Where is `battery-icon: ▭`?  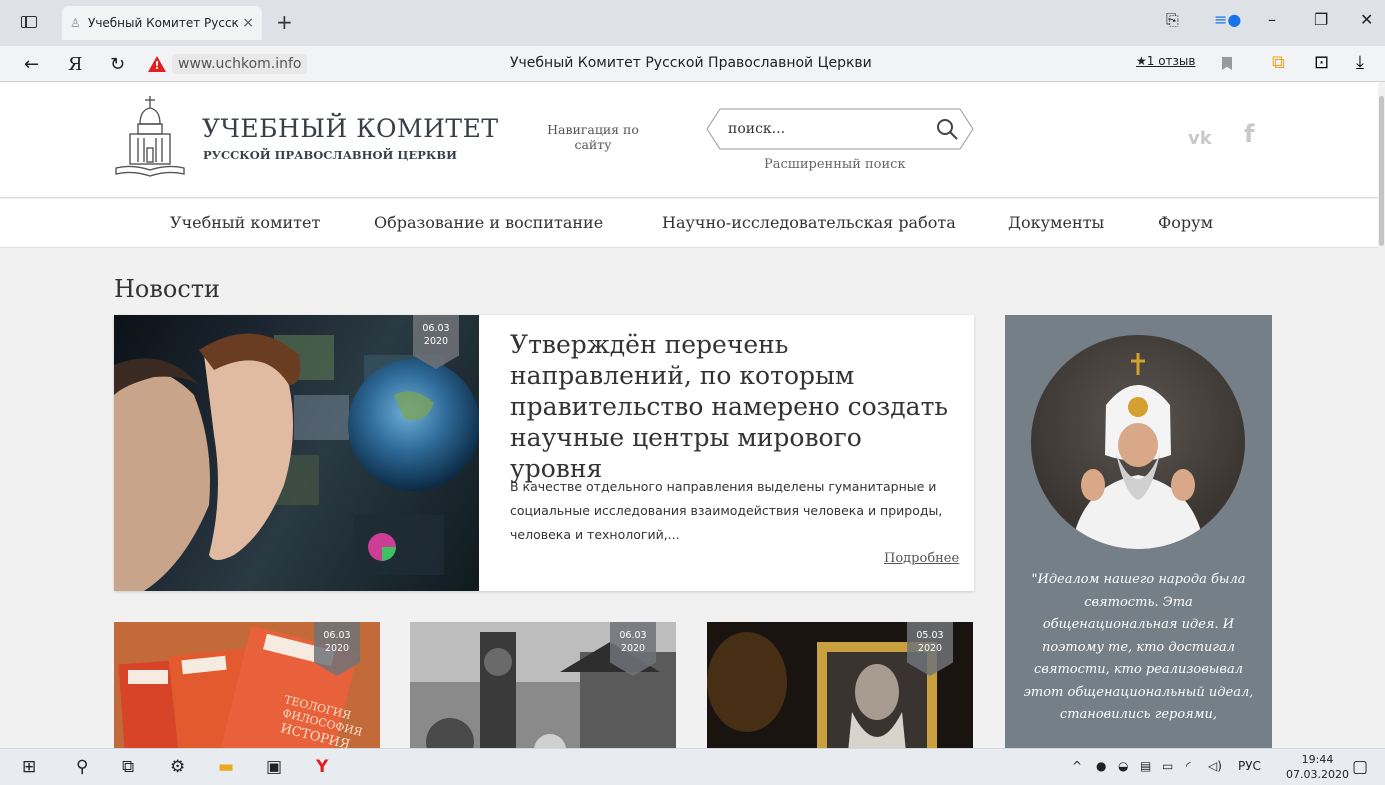 battery-icon: ▭ is located at coordinates (1167, 766).